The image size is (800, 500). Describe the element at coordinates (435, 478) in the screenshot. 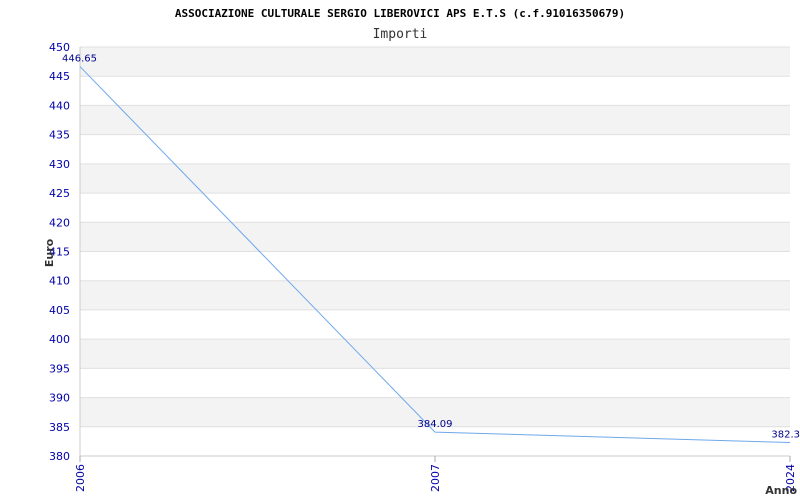

I see `x-tick-label: 2007` at that location.